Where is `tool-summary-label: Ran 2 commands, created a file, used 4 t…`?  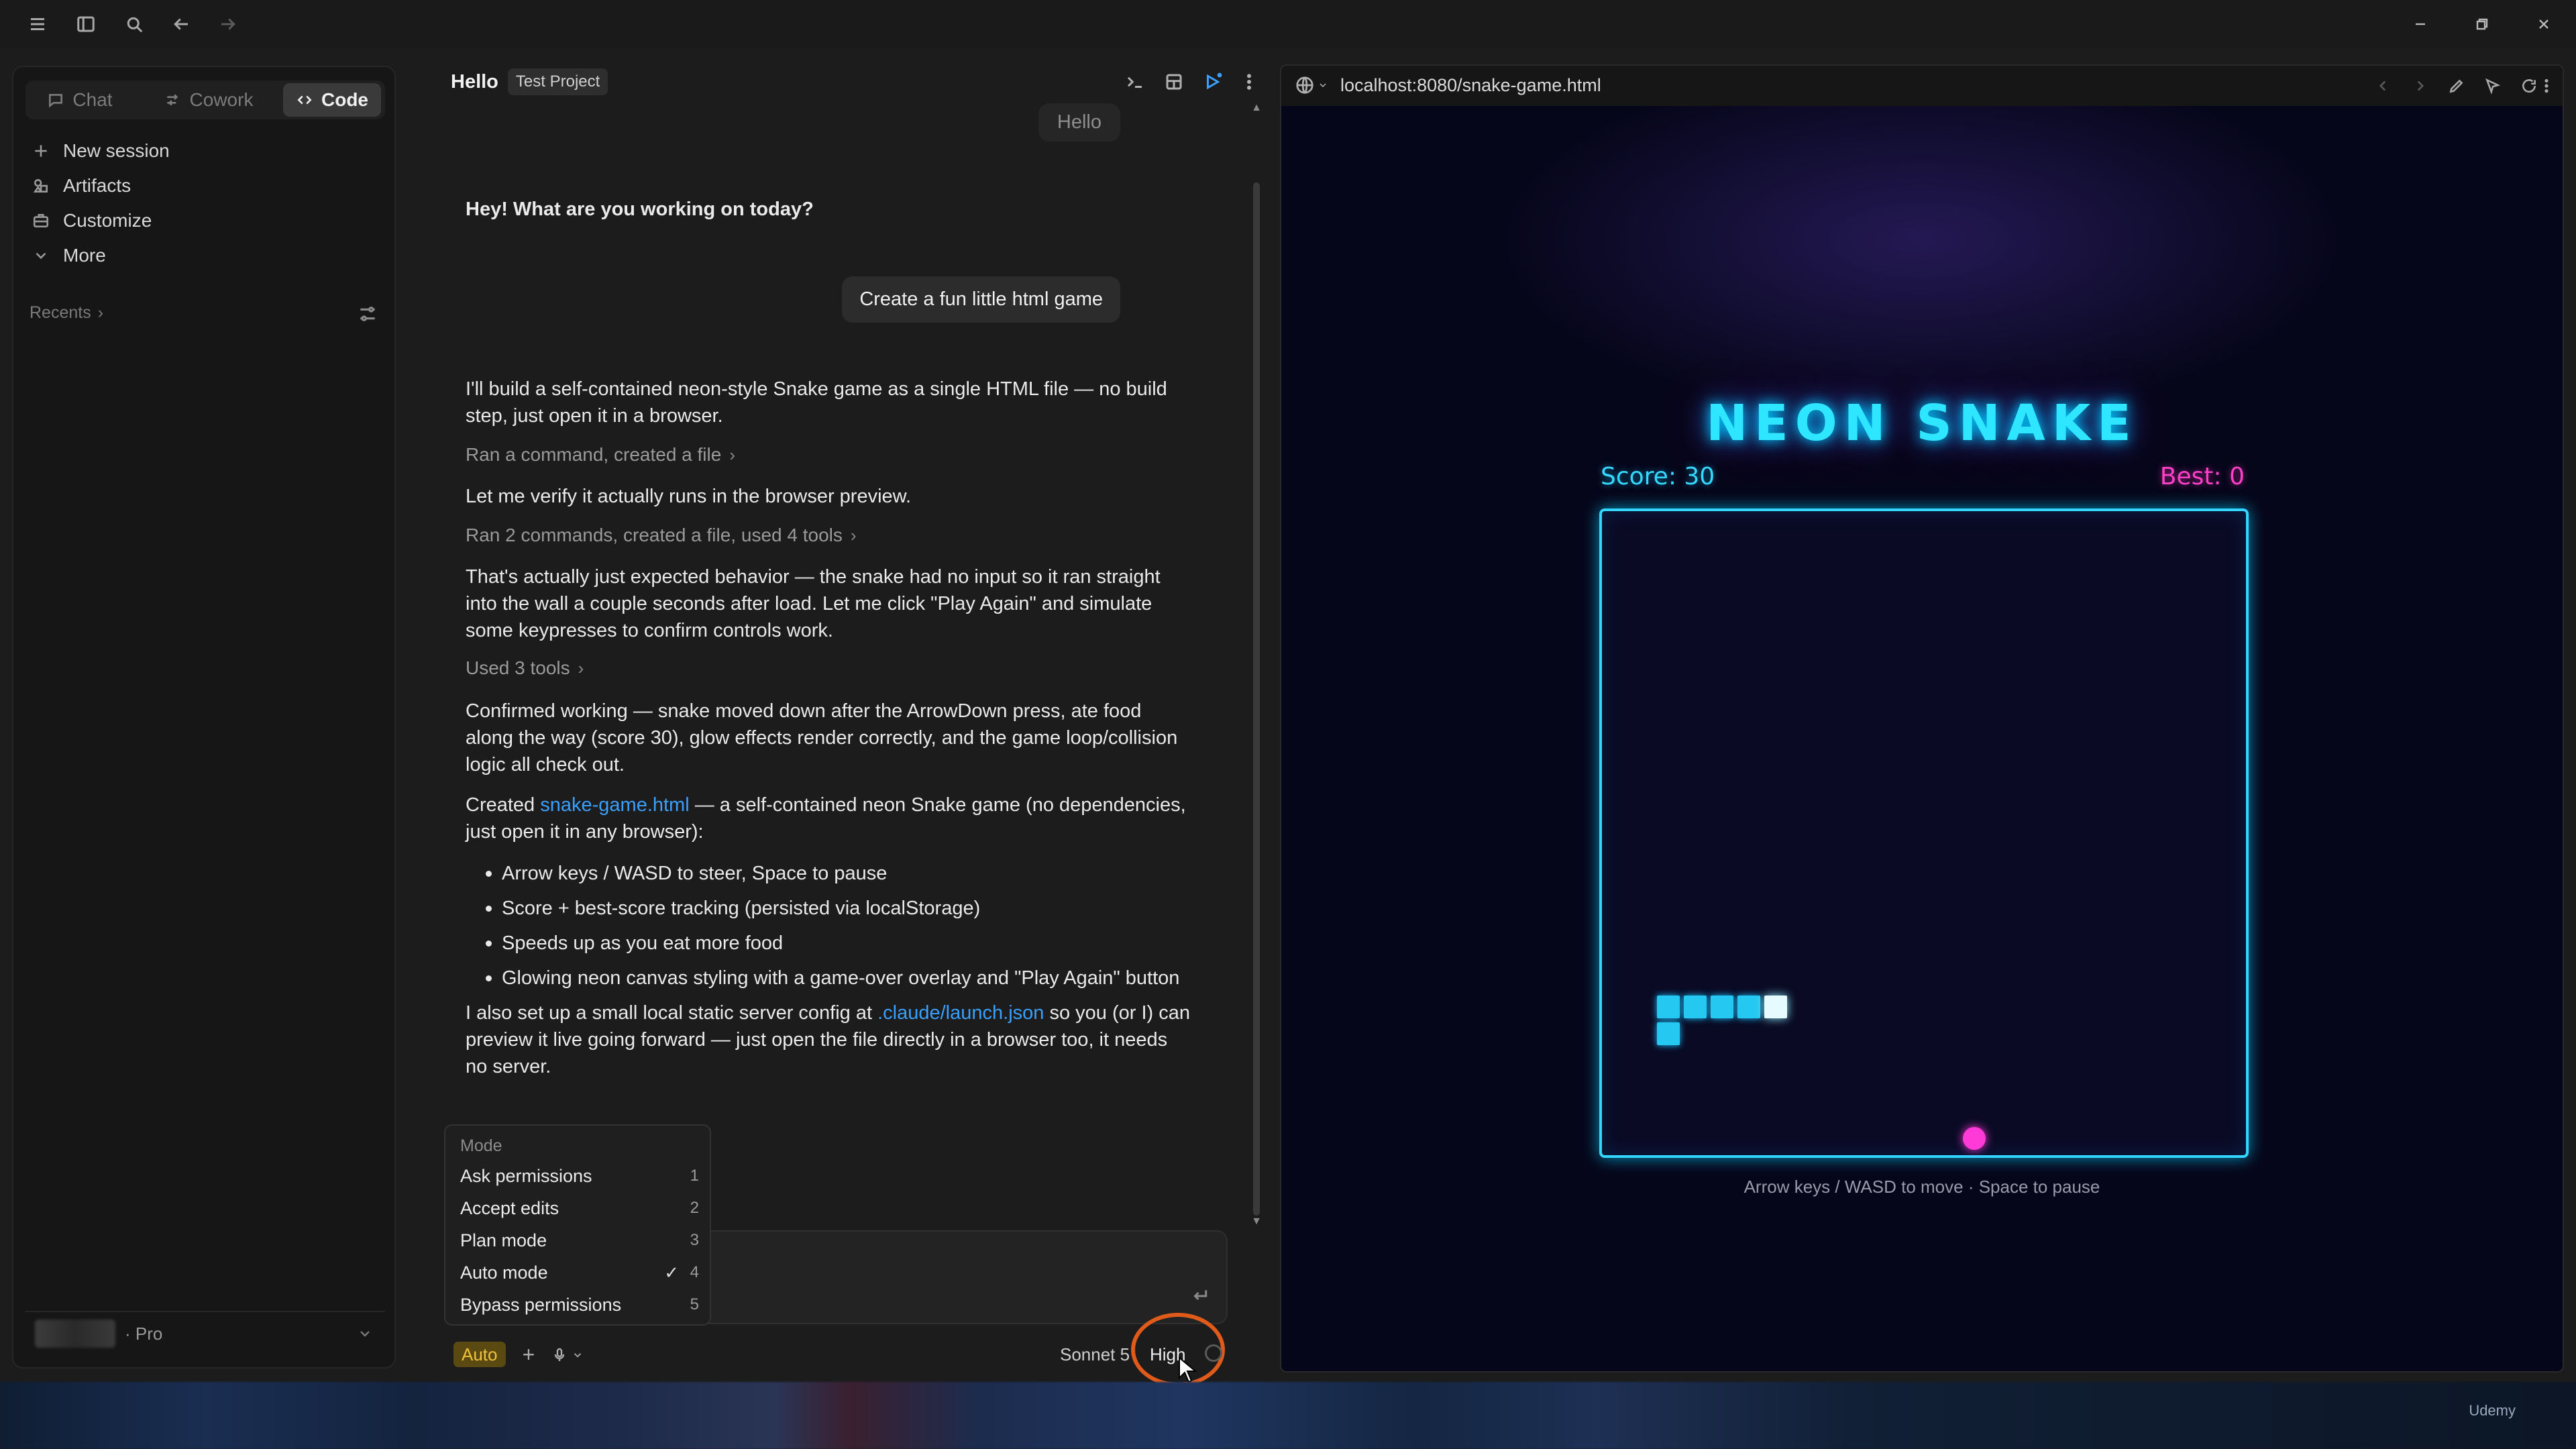 tool-summary-label: Ran 2 commands, created a file, used 4 t… is located at coordinates (654, 535).